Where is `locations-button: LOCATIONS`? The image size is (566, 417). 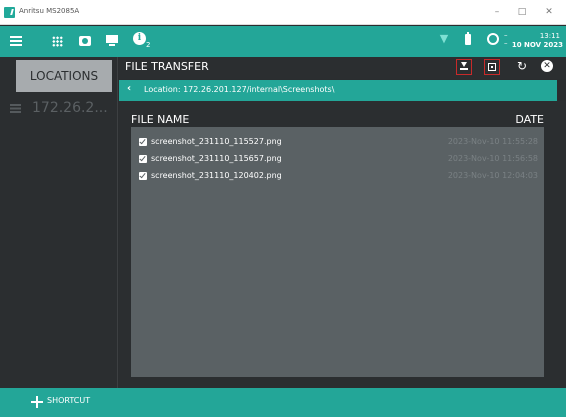
locations-button: LOCATIONS is located at coordinates (64, 76).